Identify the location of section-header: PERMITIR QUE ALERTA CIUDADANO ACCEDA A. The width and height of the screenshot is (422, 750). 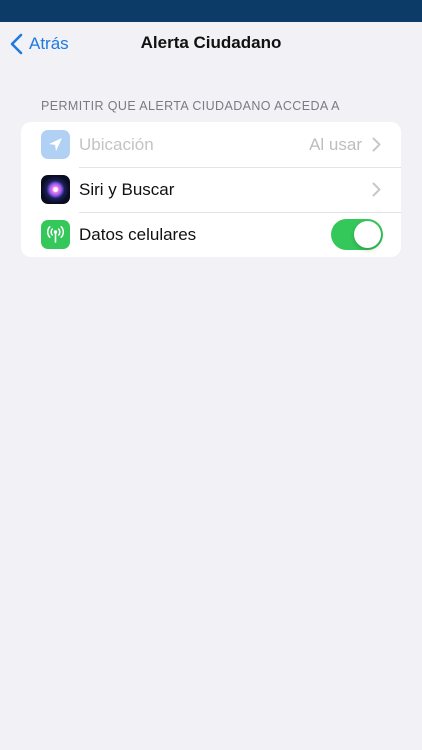
(190, 106).